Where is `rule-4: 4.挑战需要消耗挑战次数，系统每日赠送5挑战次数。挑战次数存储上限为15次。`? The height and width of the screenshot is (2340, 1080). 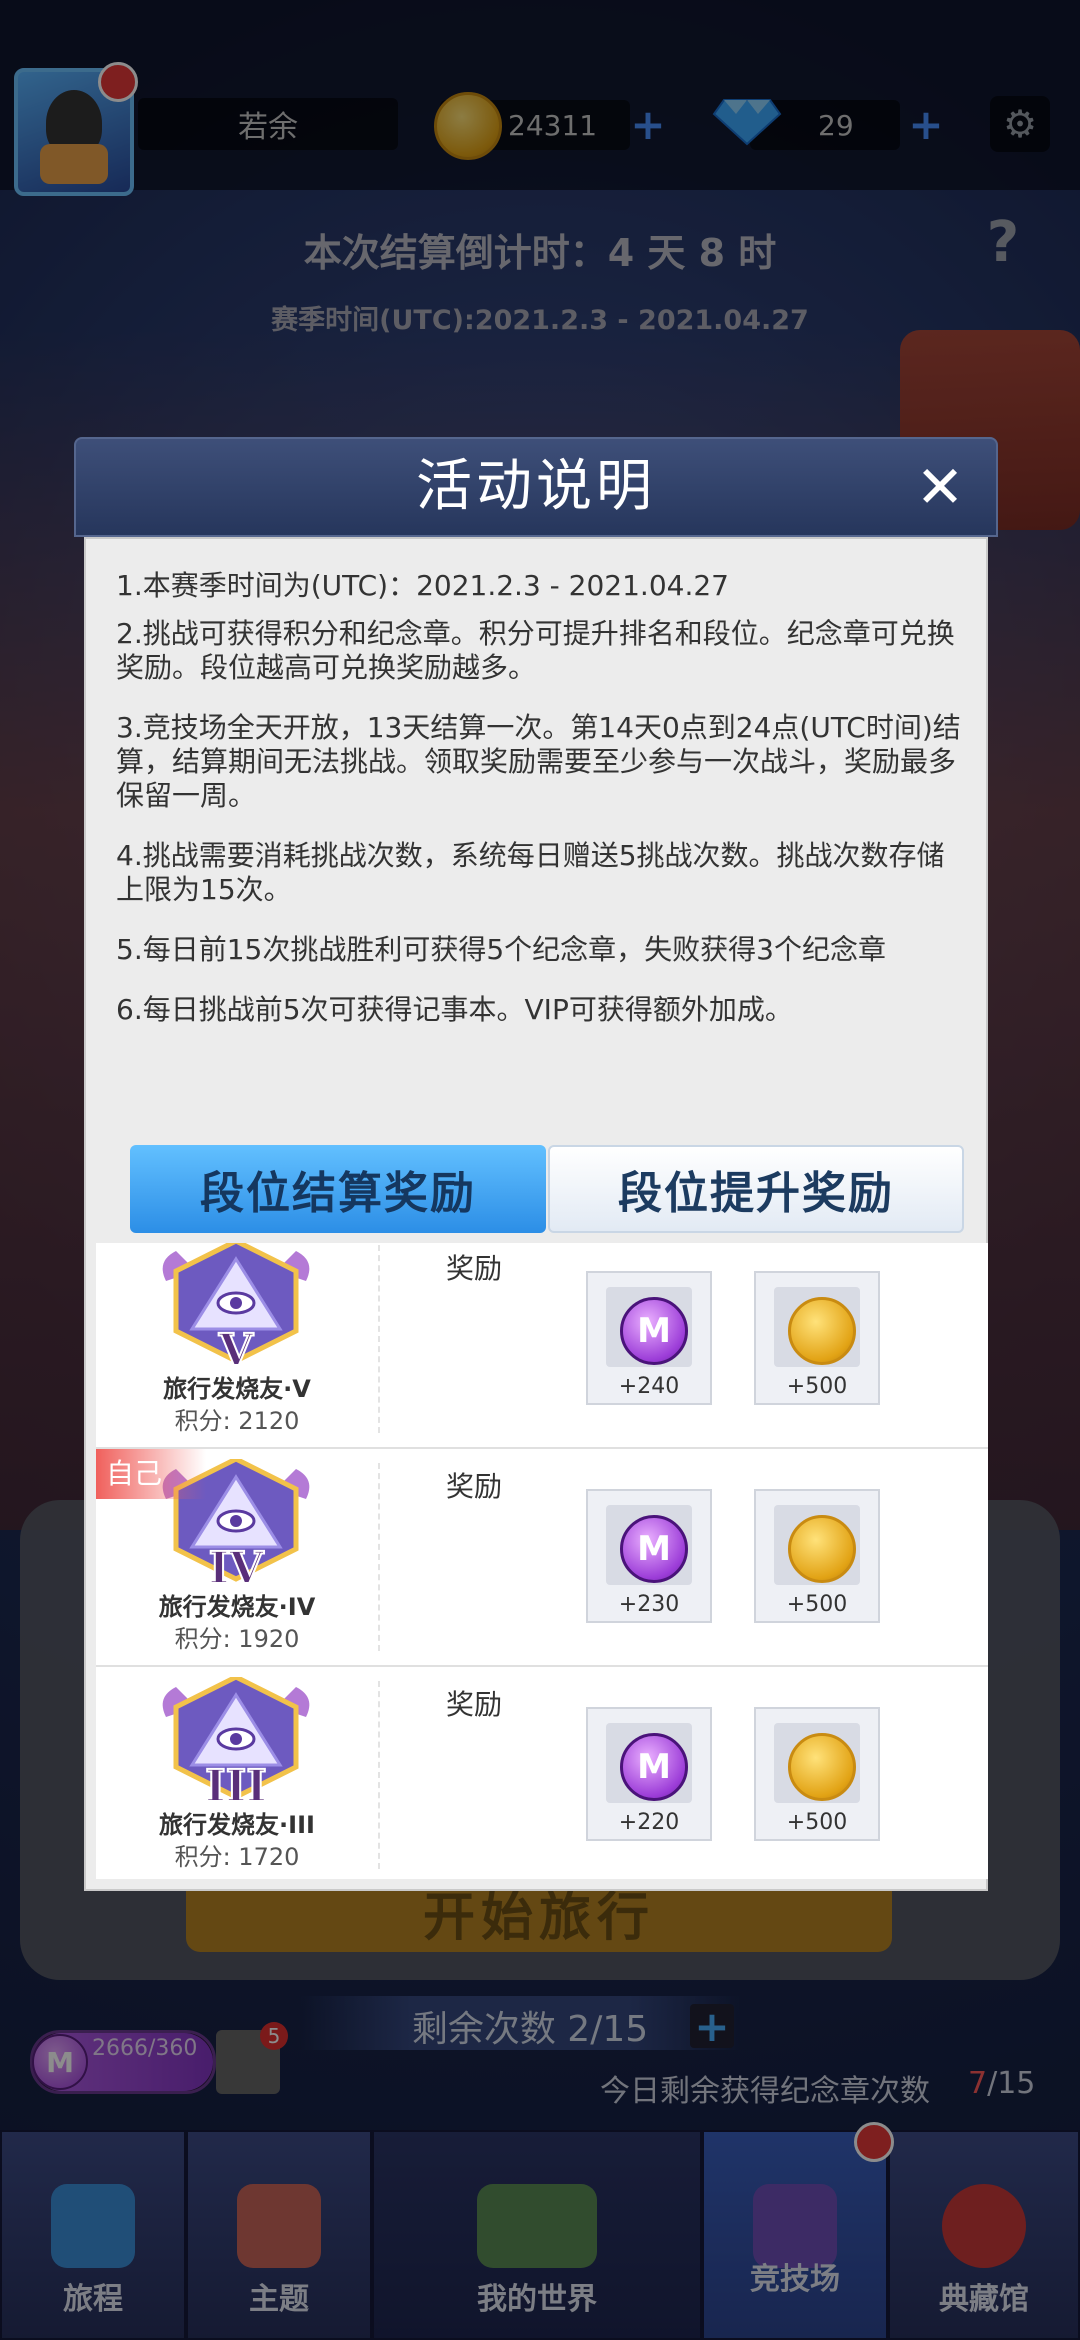
rule-4: 4.挑战需要消耗挑战次数，系统每日赠送5挑战次数。挑战次数存储上限为15次。 is located at coordinates (530, 872).